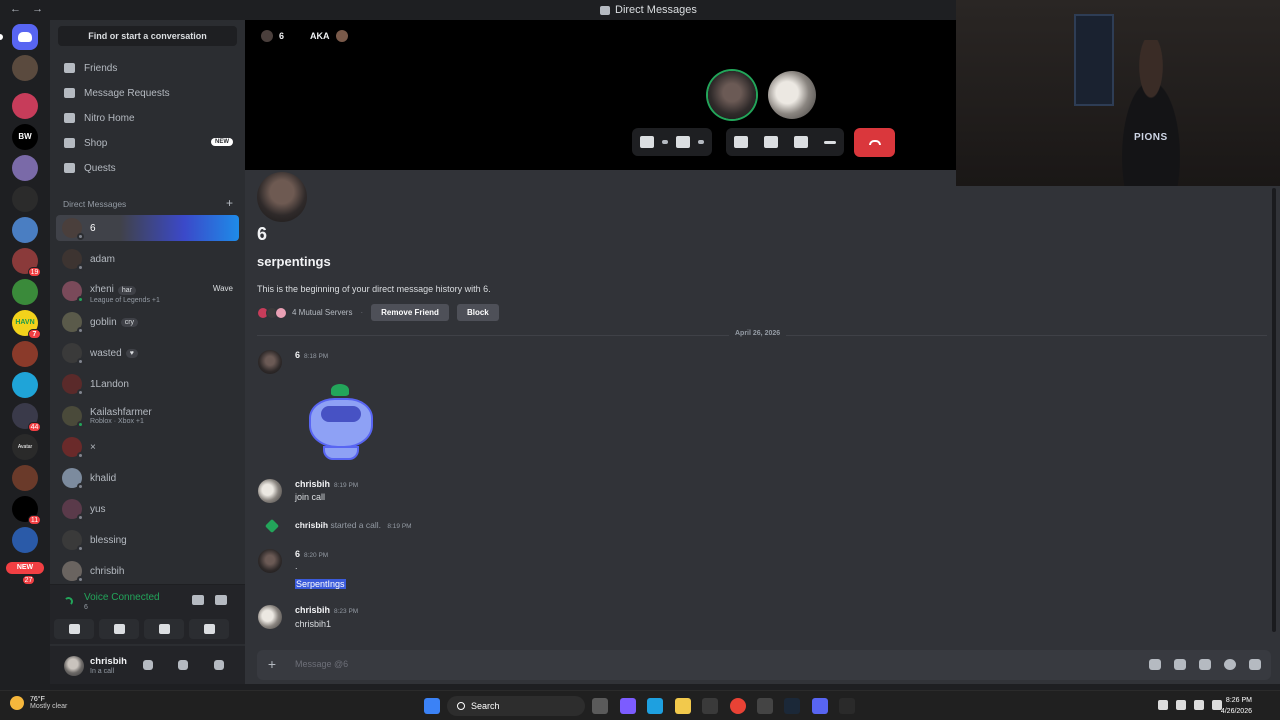 The width and height of the screenshot is (1280, 720). Describe the element at coordinates (847, 706) in the screenshot. I see `epic-games-icon` at that location.